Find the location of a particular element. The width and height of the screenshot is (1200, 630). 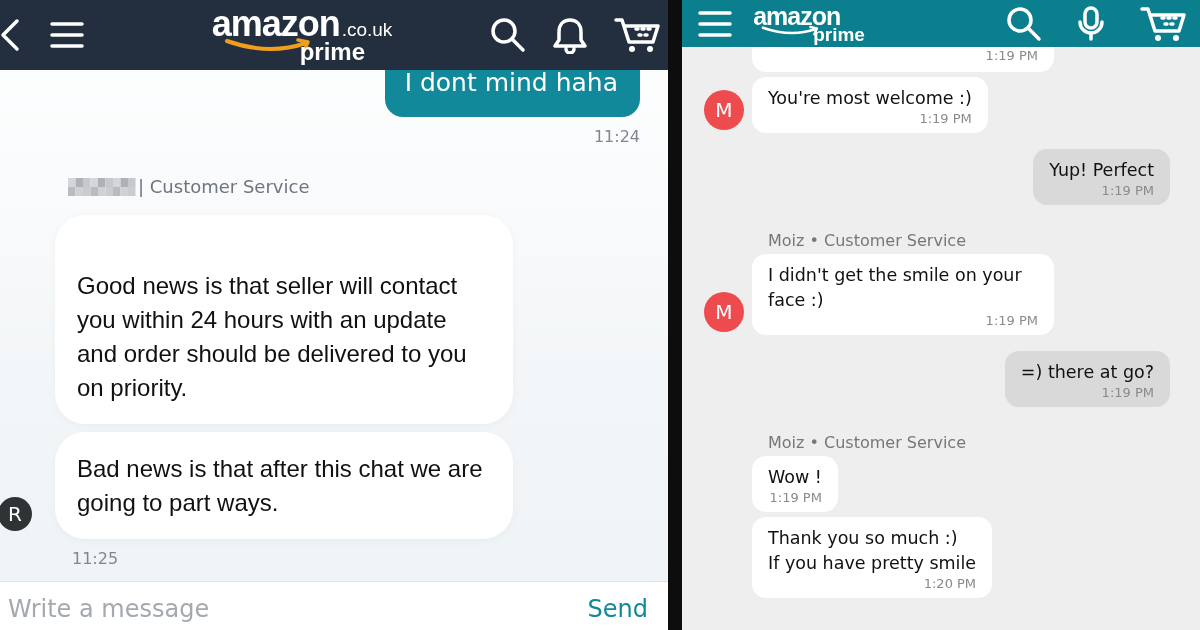

domain-label: .co.uk is located at coordinates (367, 29).